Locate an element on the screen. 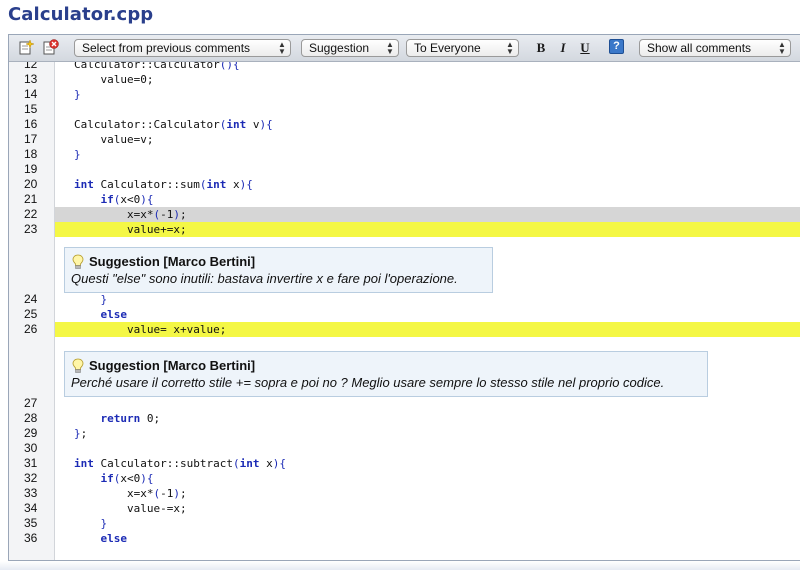 Image resolution: width=800 pixels, height=570 pixels. previous-comments-select: Select from previous comments ▲ ▼ is located at coordinates (182, 48).